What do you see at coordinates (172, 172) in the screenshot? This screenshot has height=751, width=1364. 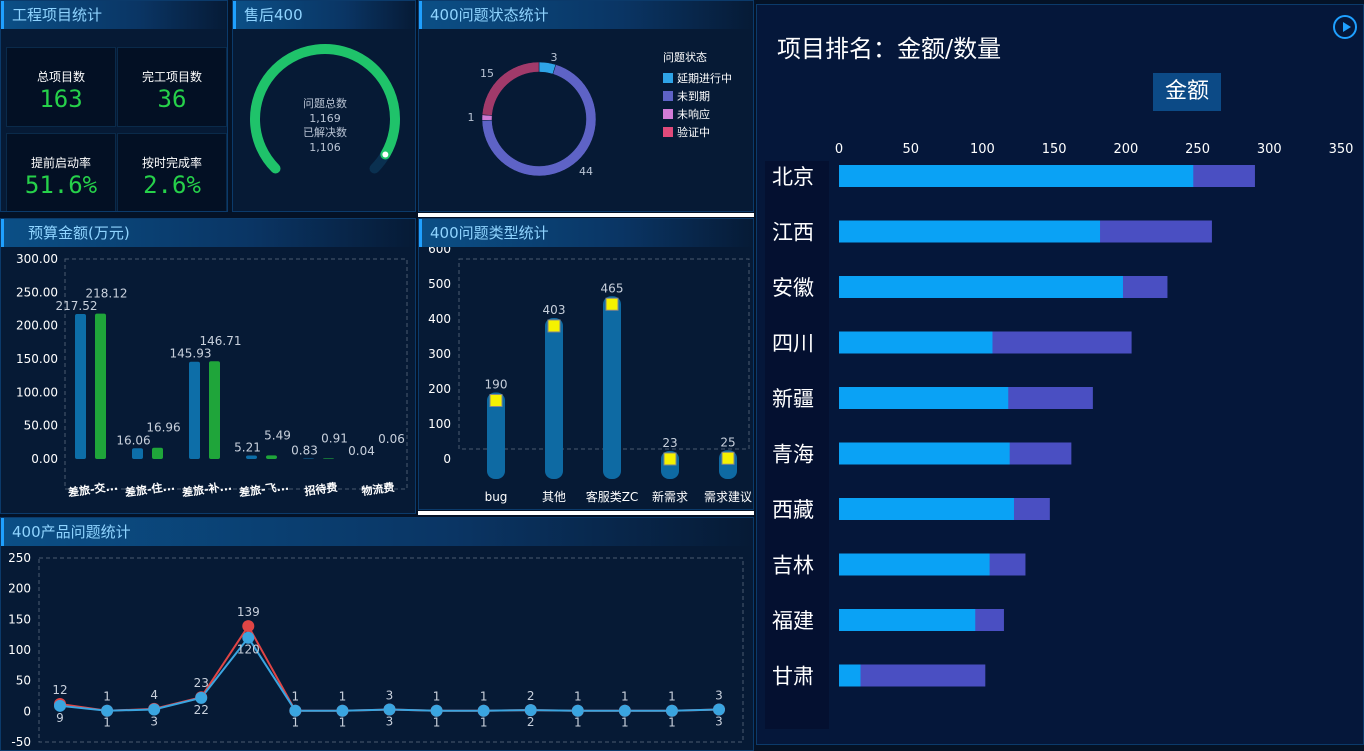 I see `ontime-rate-card: 按时完成率 2.6%` at bounding box center [172, 172].